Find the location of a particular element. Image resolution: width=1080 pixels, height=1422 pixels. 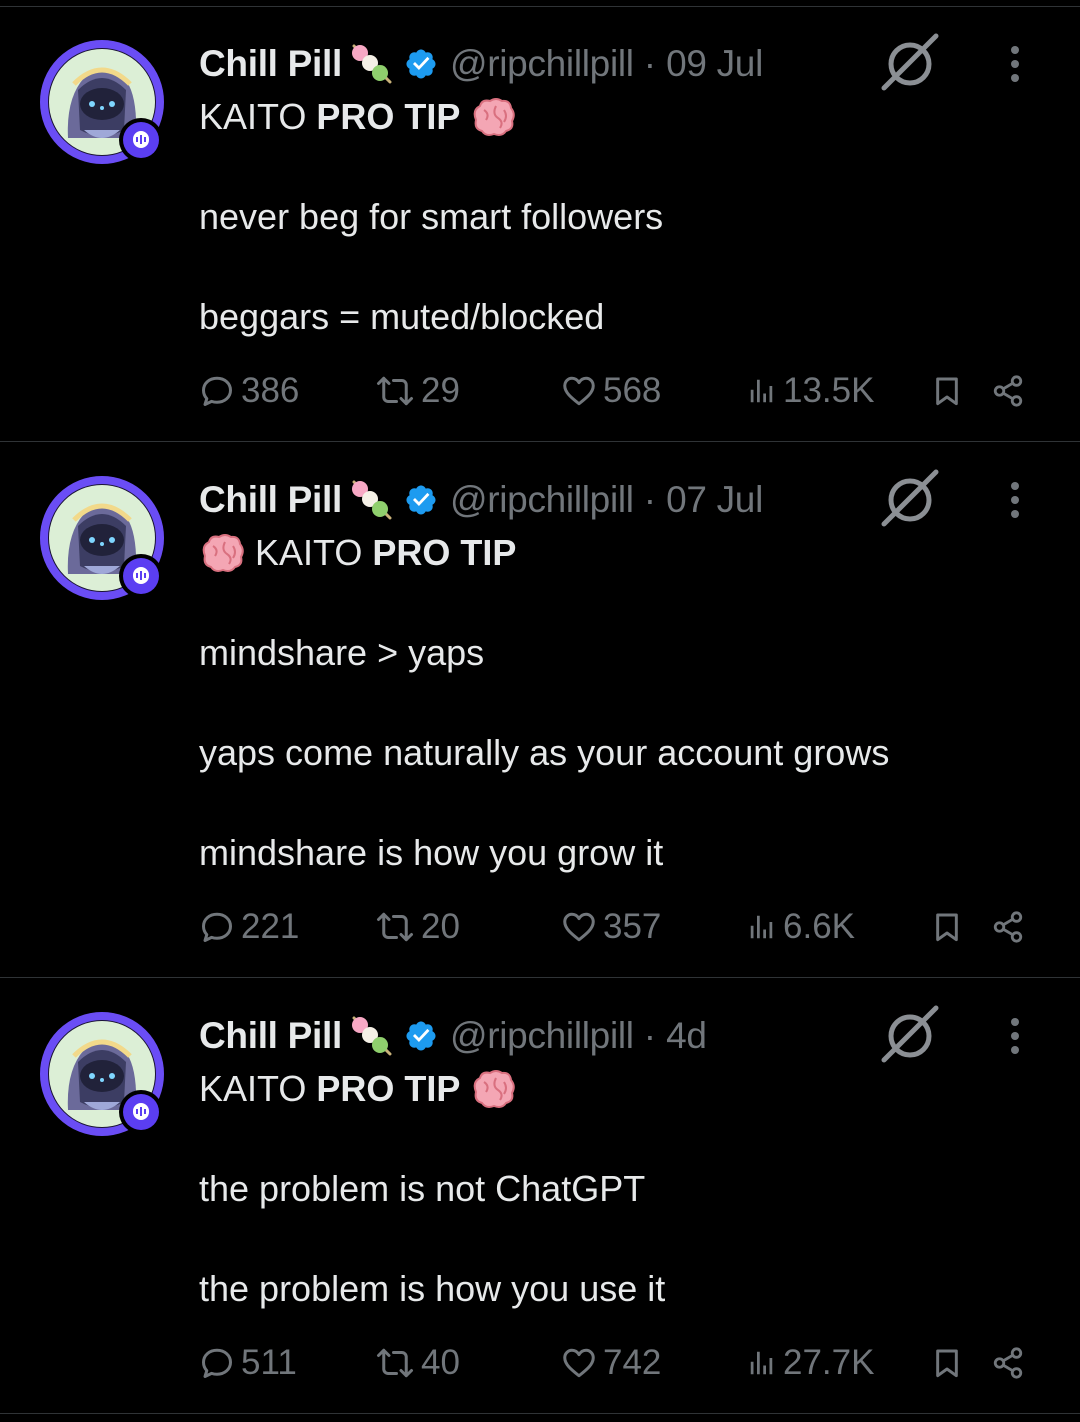

views-button: 27.7K is located at coordinates (810, 1363).